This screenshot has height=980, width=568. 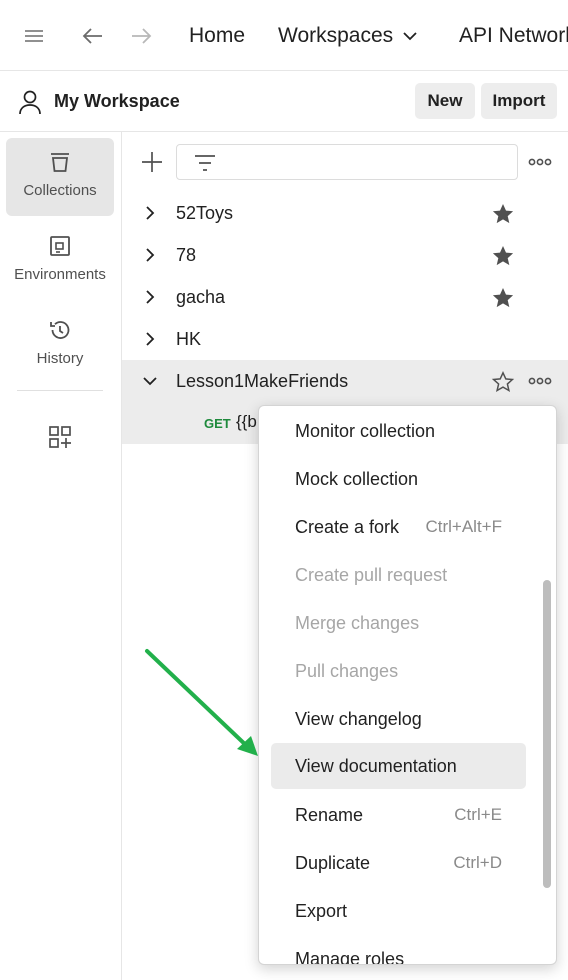 What do you see at coordinates (371, 574) in the screenshot?
I see `menu-item-create-pull-request: Create pull request` at bounding box center [371, 574].